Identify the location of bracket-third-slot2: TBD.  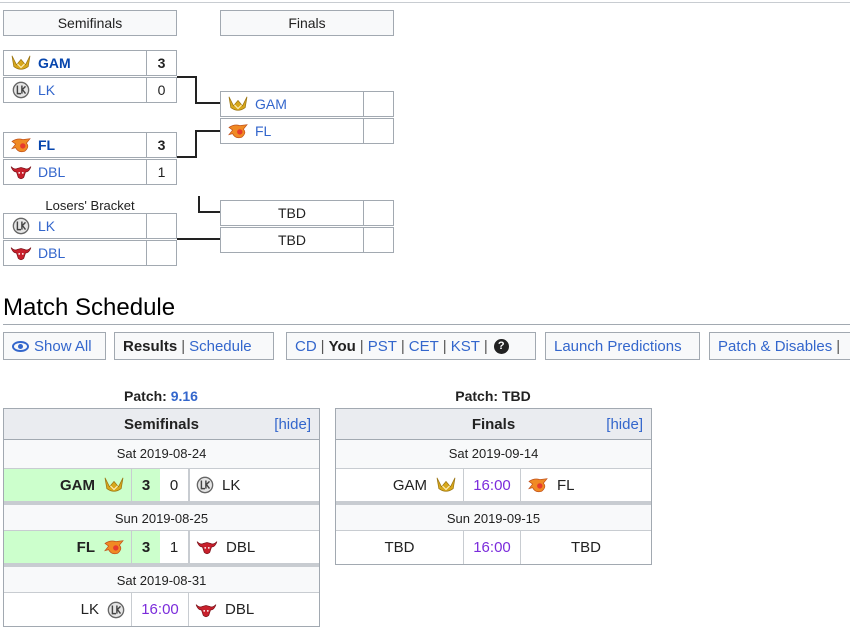
(307, 240).